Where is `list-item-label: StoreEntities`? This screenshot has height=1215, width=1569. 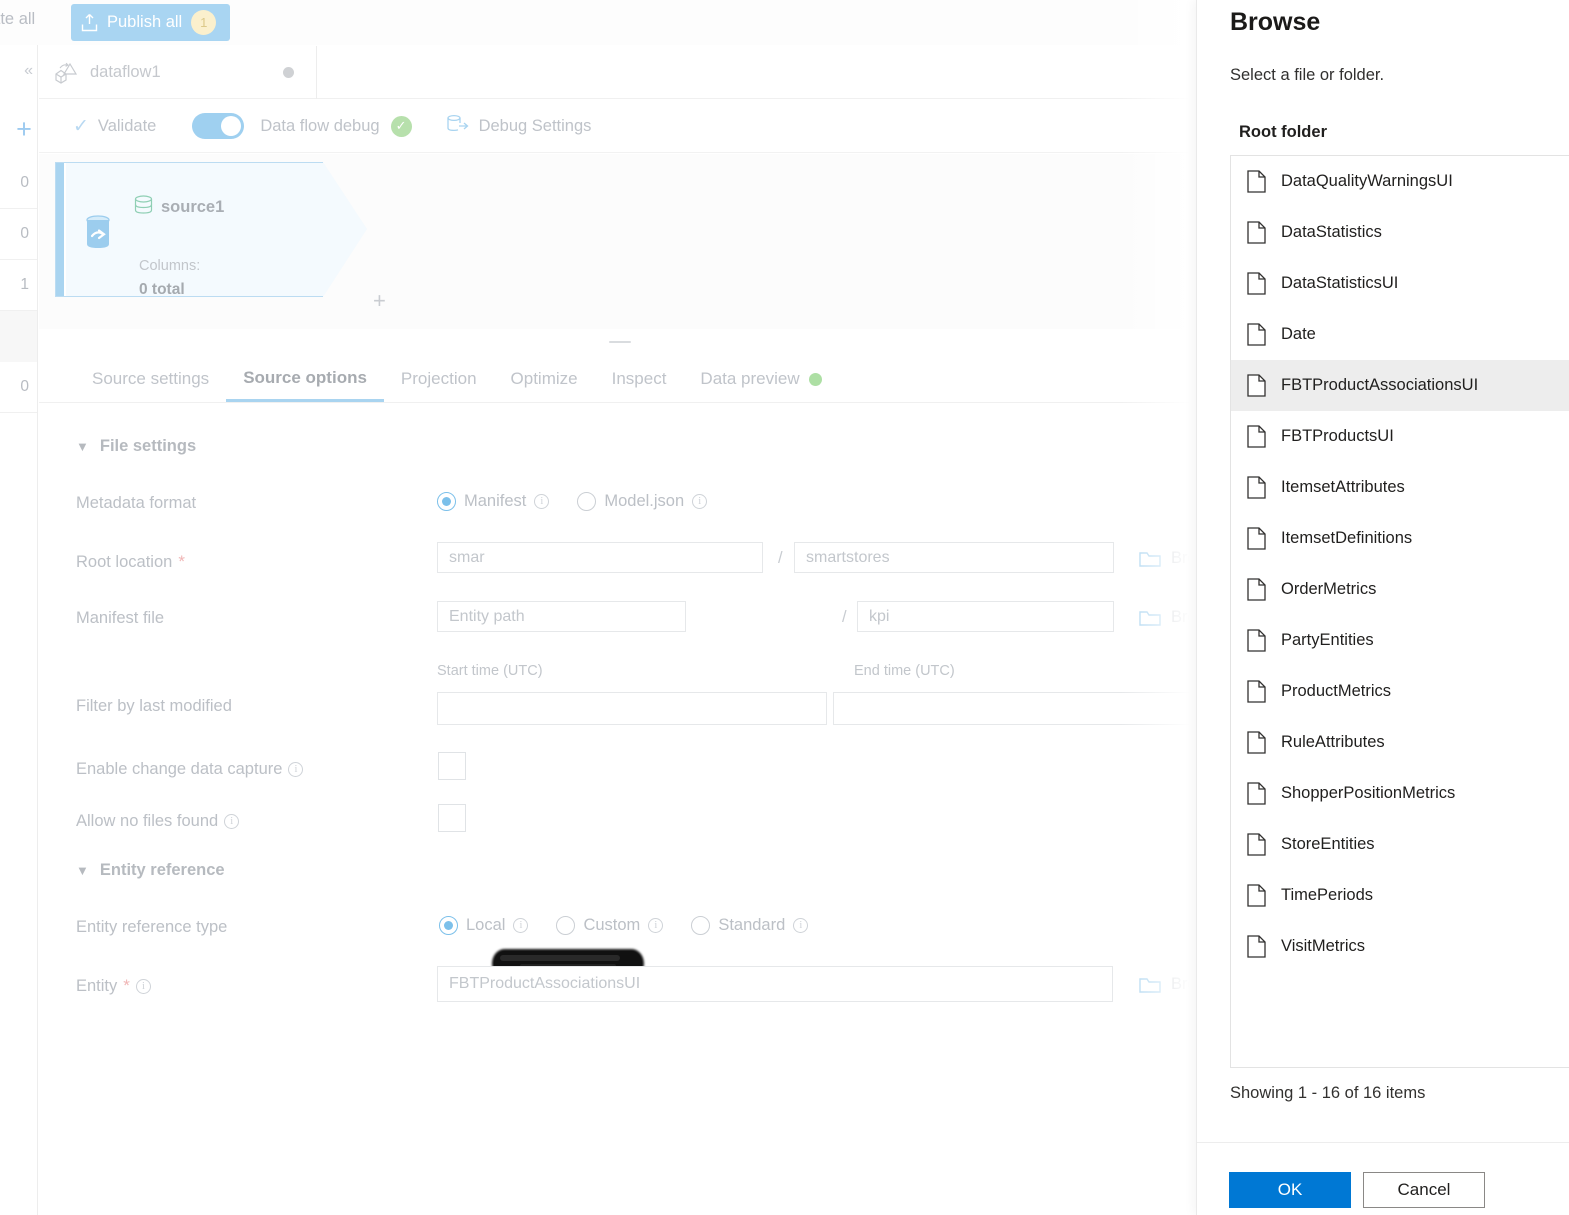
list-item-label: StoreEntities is located at coordinates (1328, 844).